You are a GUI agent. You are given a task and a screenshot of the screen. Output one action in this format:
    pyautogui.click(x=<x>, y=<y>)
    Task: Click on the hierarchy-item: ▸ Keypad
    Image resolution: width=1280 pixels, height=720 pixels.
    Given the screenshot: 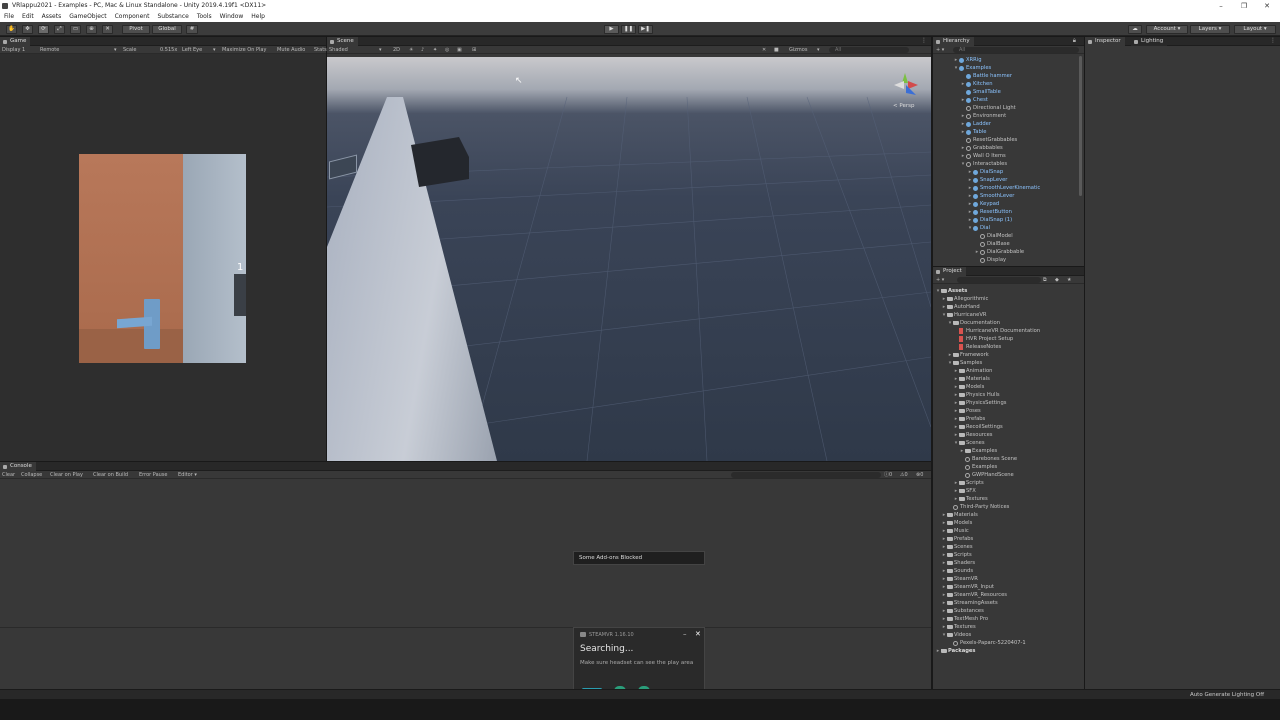 What is the action you would take?
    pyautogui.click(x=1006, y=204)
    